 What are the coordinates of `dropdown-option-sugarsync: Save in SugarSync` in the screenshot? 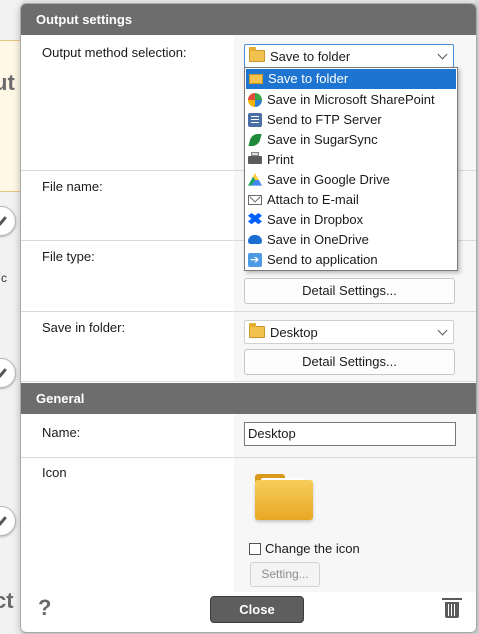 It's located at (351, 140).